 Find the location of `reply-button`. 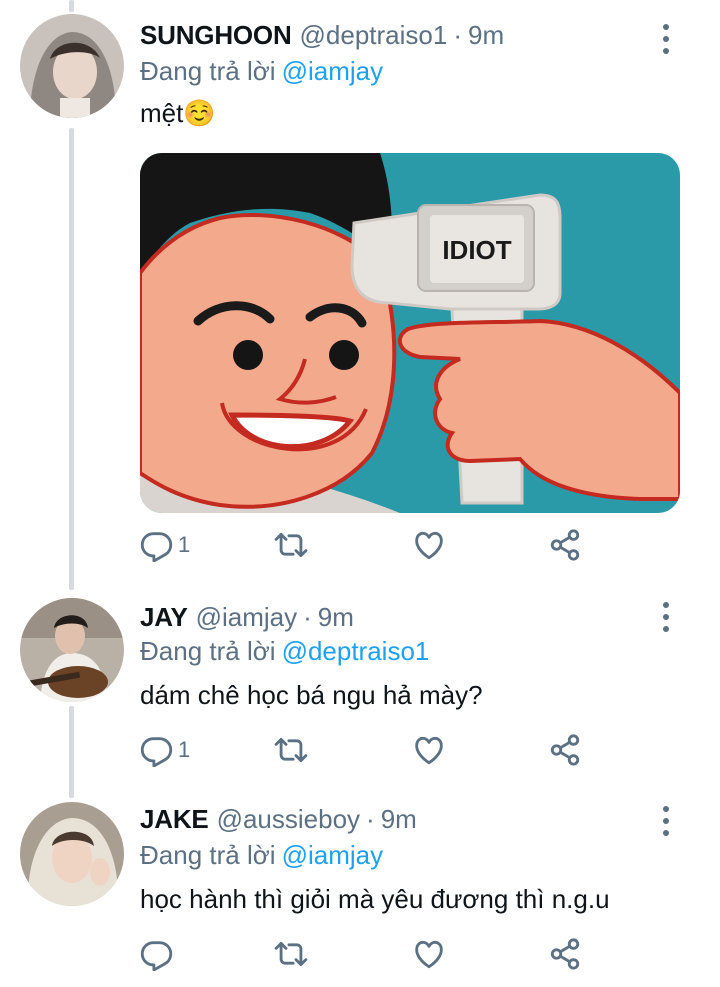

reply-button is located at coordinates (159, 954).